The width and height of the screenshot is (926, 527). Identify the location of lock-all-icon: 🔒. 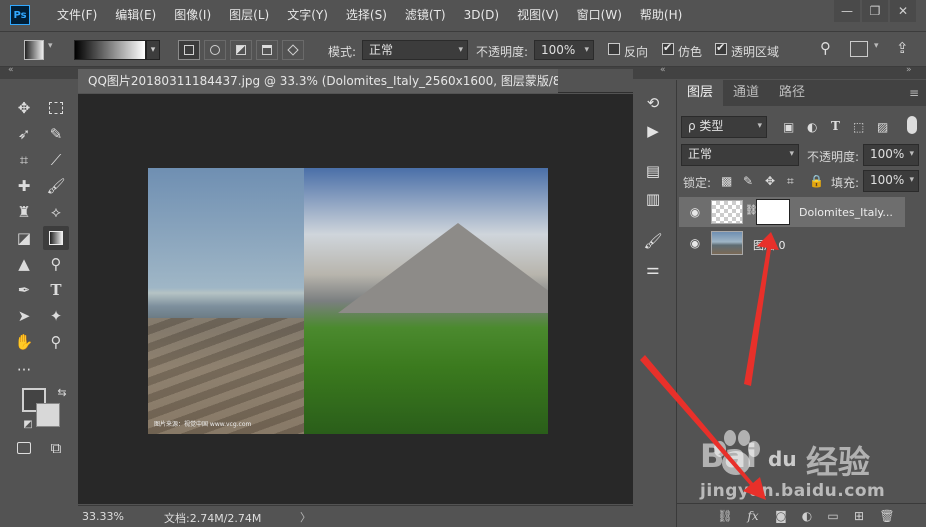
(816, 181).